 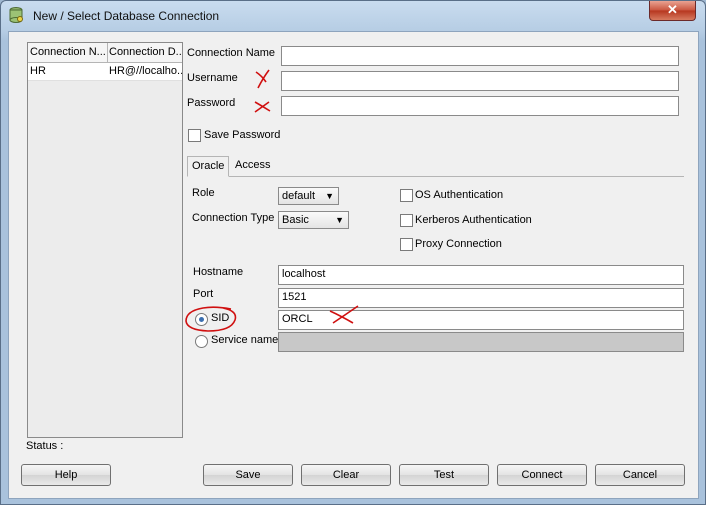 I want to click on service-name-input, so click(x=481, y=342).